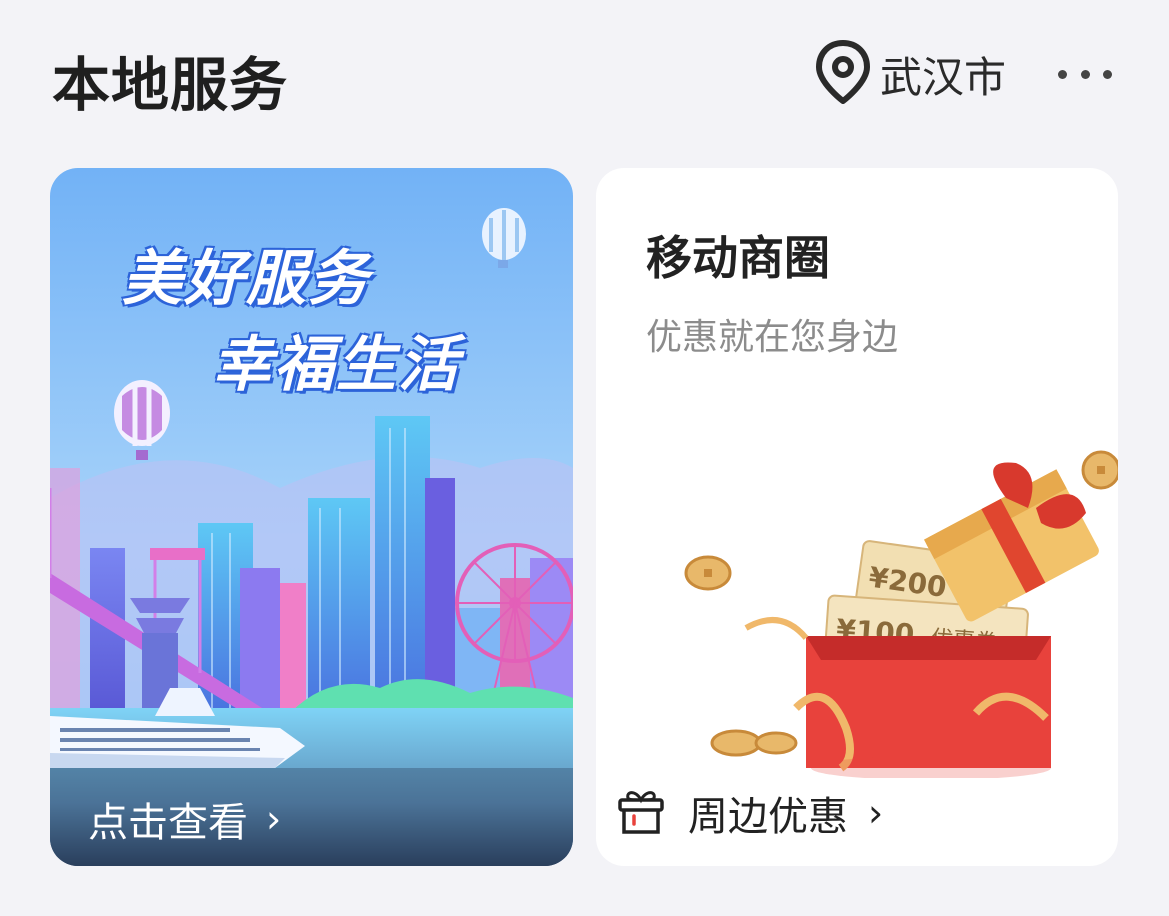 This screenshot has width=1169, height=916. I want to click on slogan-line2: 幸福生活, so click(336, 365).